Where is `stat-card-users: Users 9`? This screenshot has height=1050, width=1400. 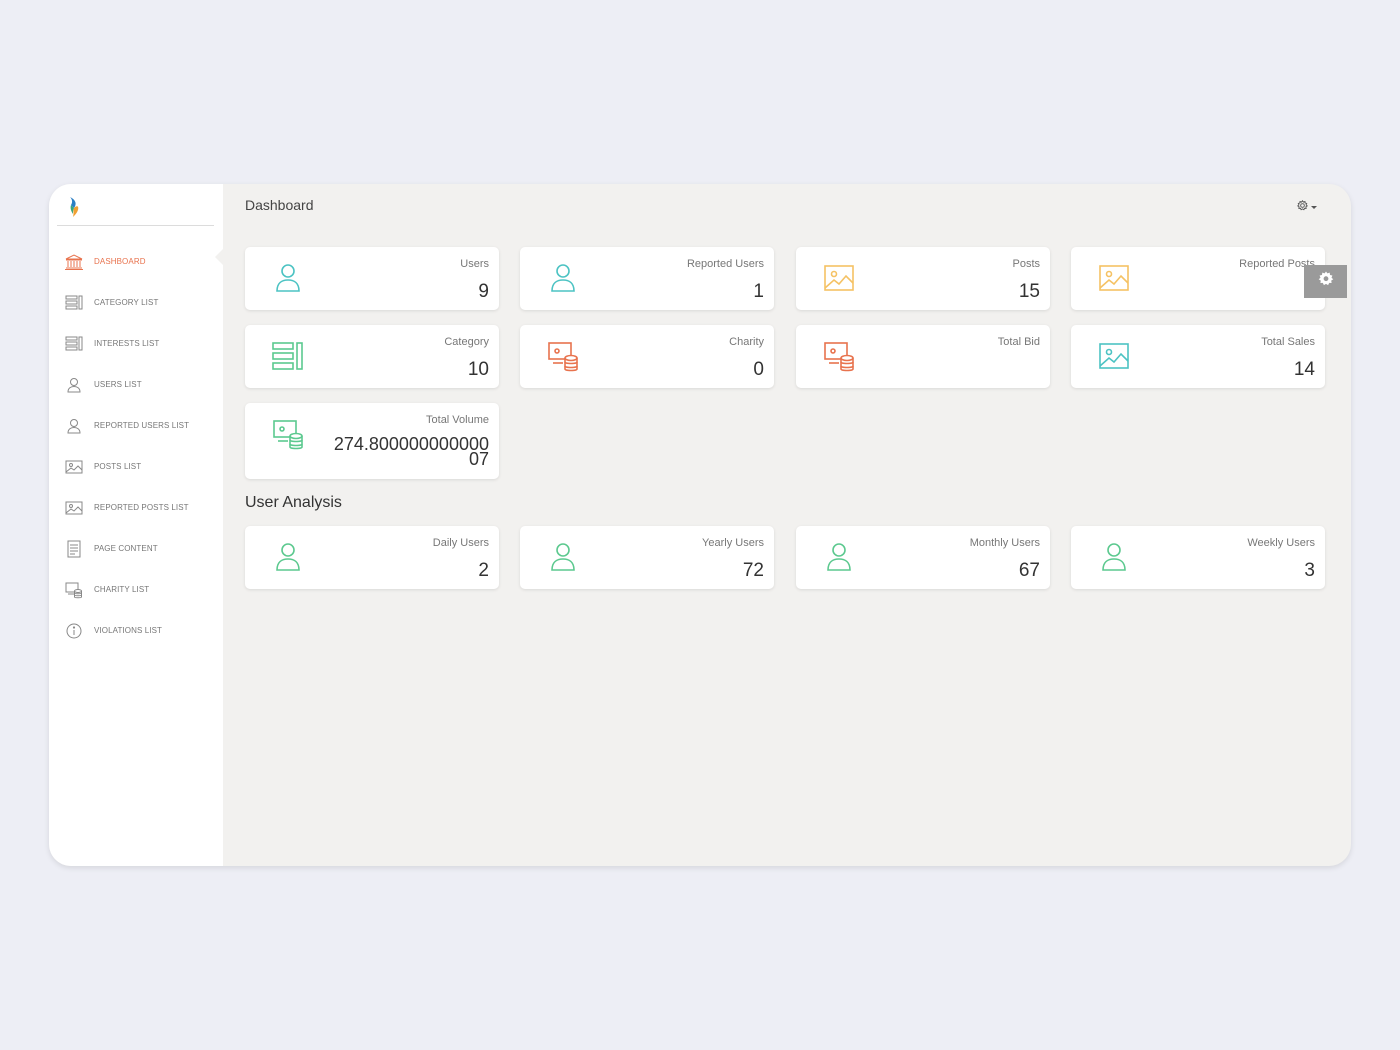 stat-card-users: Users 9 is located at coordinates (372, 278).